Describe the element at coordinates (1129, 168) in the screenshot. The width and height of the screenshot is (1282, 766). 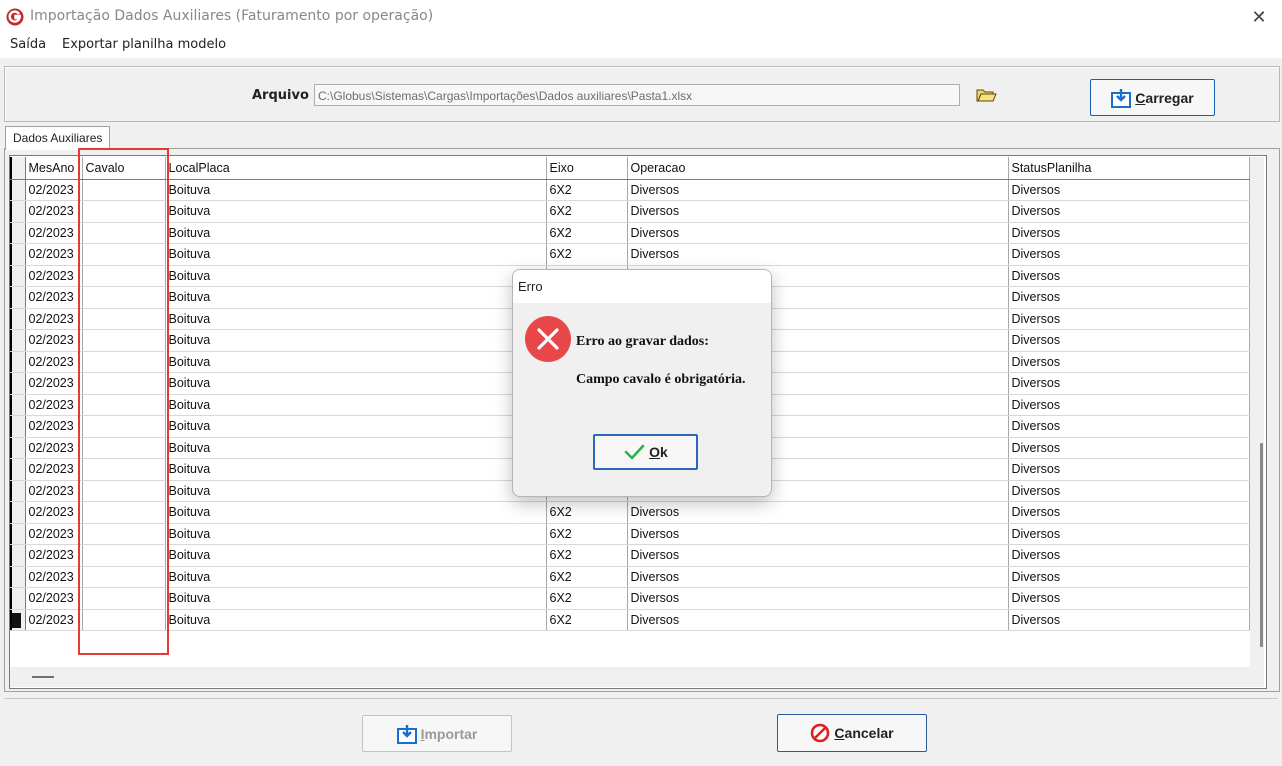
I see `column-header-statusplanilha: StatusPlanilha` at that location.